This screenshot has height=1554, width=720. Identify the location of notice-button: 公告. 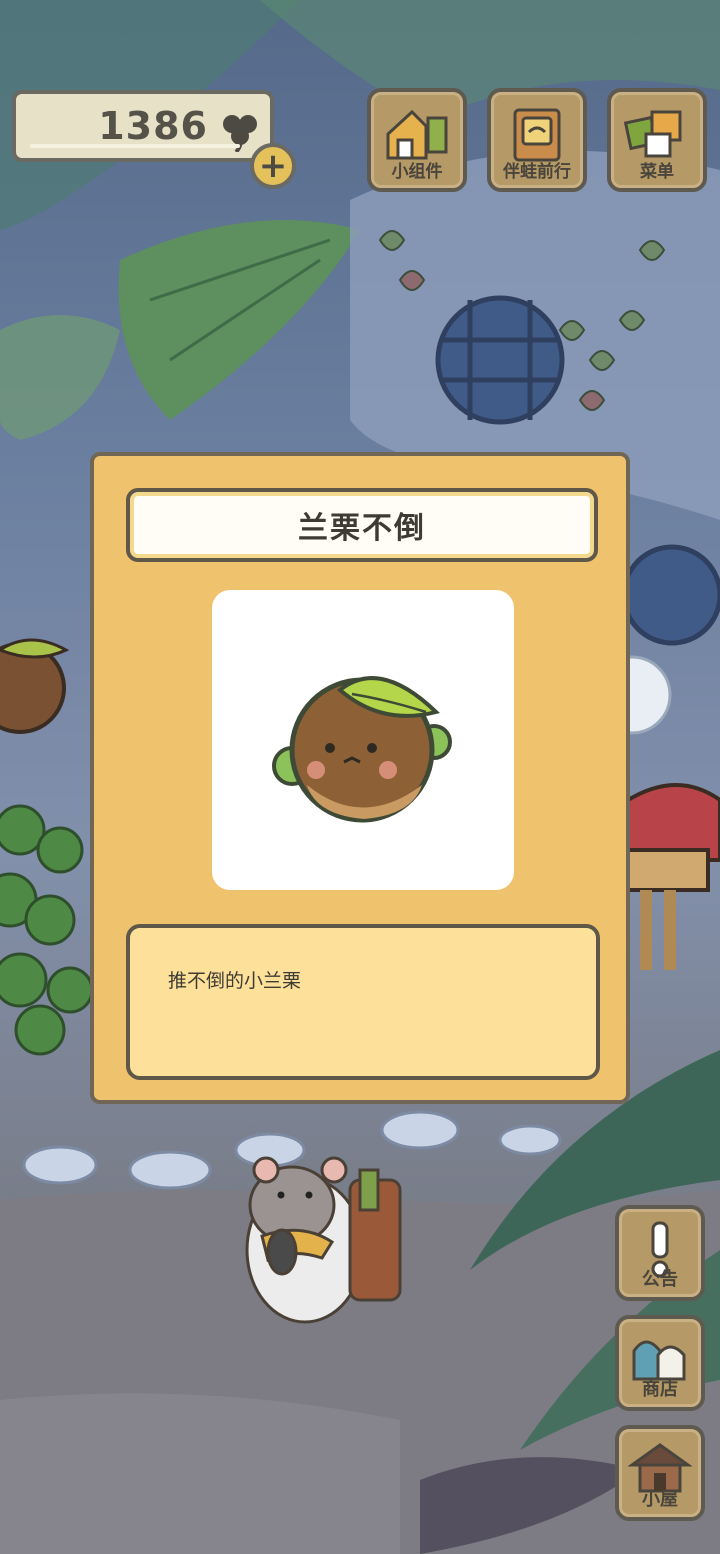
(660, 1253).